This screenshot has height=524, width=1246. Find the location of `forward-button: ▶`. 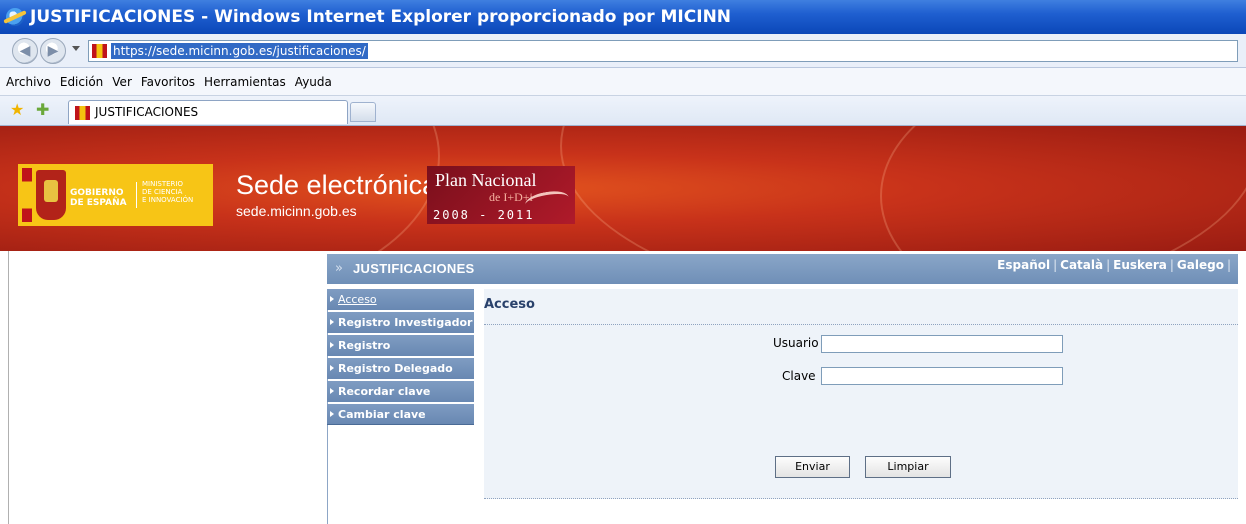

forward-button: ▶ is located at coordinates (53, 51).